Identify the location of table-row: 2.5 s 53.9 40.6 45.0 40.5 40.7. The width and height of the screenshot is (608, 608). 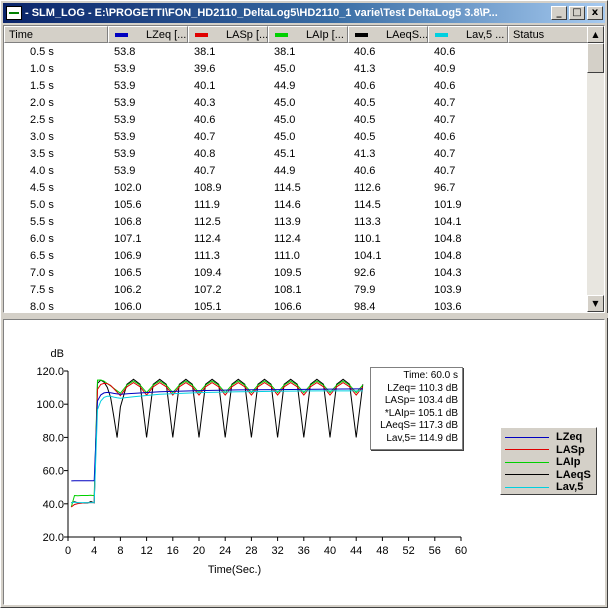
(296, 119).